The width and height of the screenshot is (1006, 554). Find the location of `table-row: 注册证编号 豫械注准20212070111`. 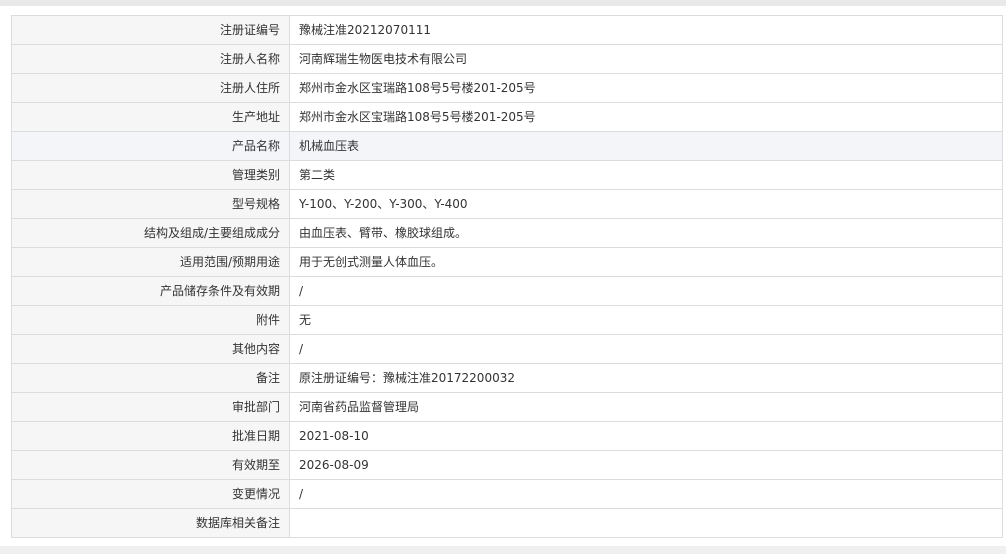

table-row: 注册证编号 豫械注准20212070111 is located at coordinates (507, 30).